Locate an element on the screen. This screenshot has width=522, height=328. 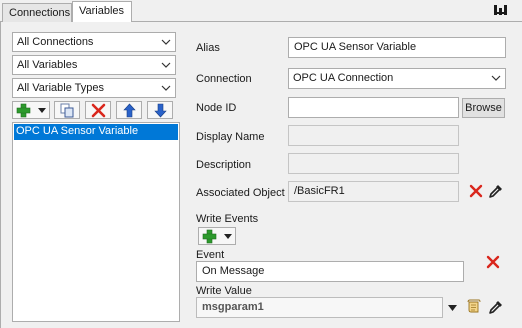
description-label: Description is located at coordinates (224, 165).